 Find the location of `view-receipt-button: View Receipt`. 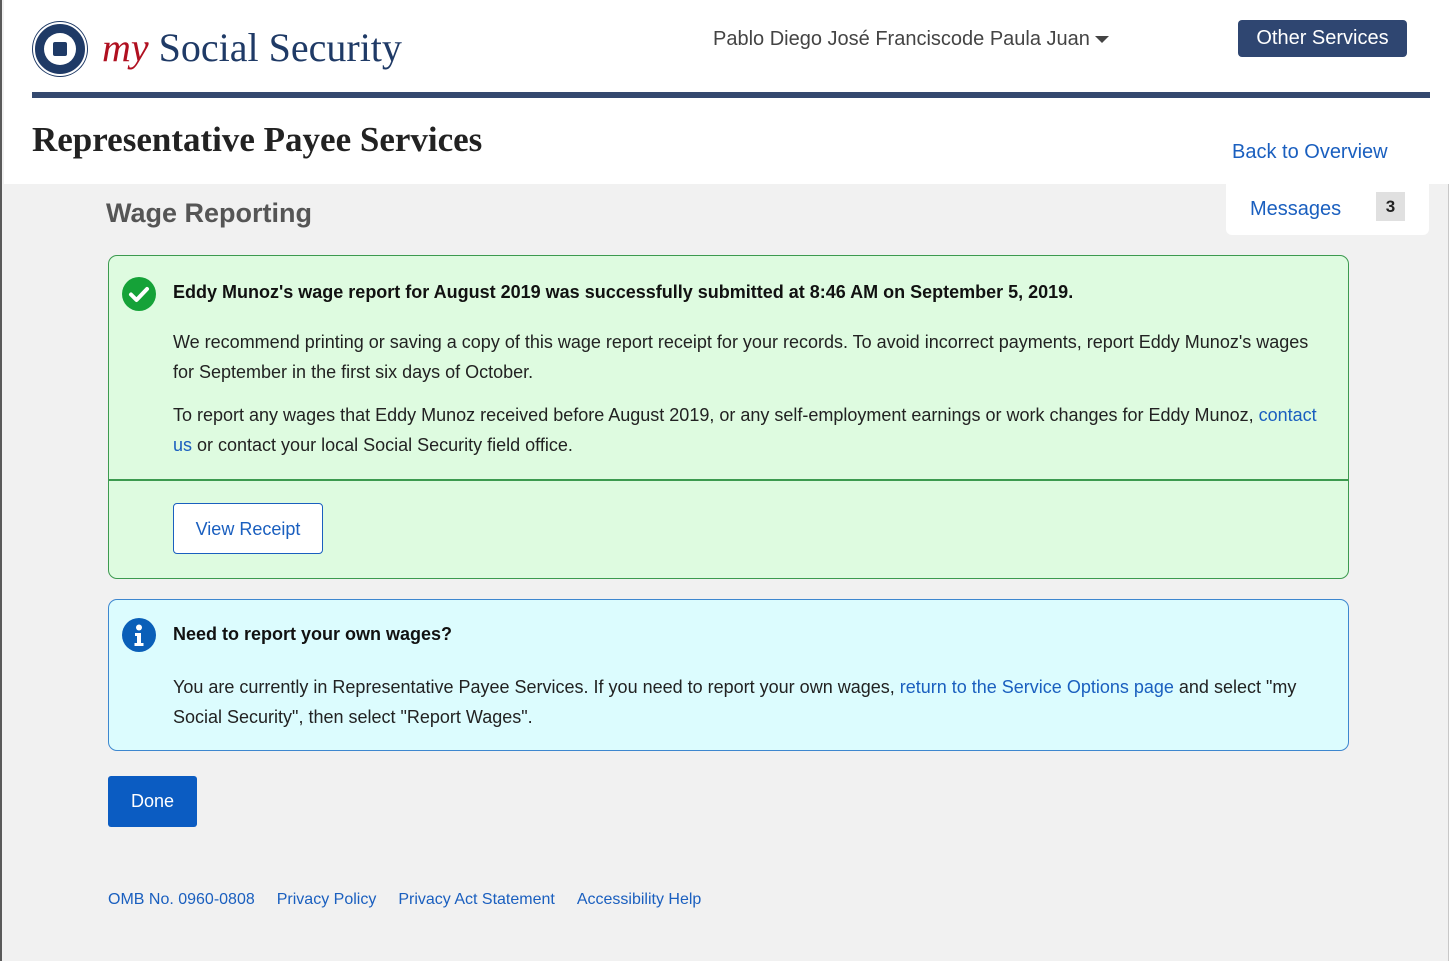

view-receipt-button: View Receipt is located at coordinates (248, 528).